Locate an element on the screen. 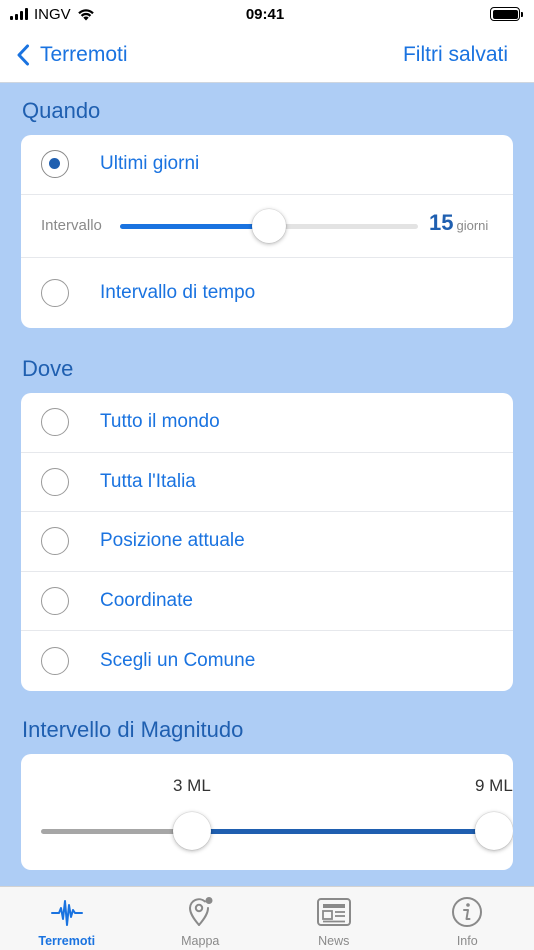 The width and height of the screenshot is (534, 950). option-label: Ultimi giorni is located at coordinates (150, 164).